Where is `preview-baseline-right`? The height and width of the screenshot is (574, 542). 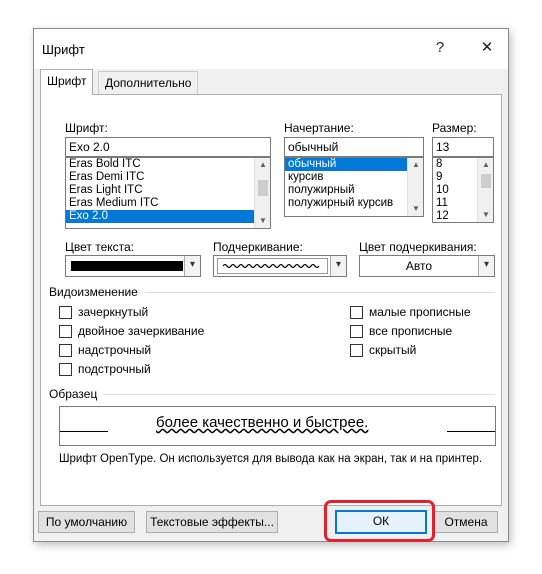
preview-baseline-right is located at coordinates (471, 431).